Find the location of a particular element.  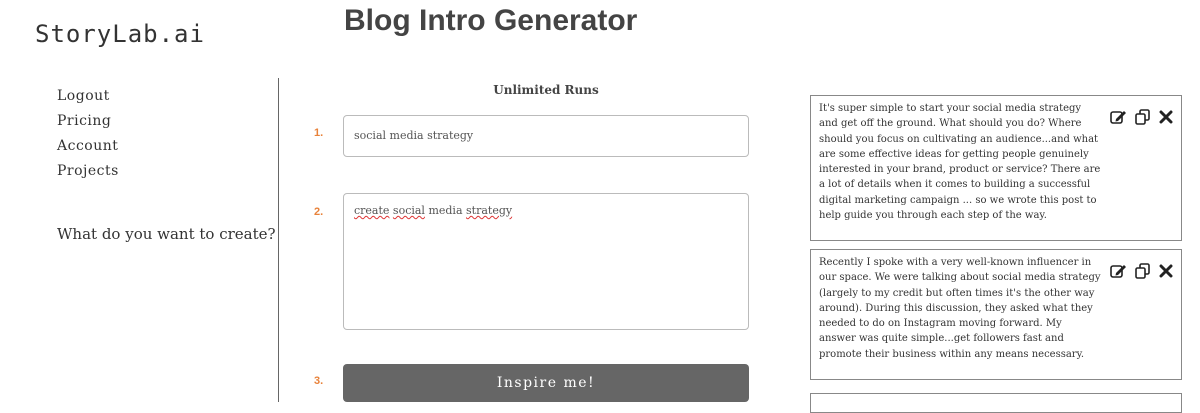

topic-input: social media strategy is located at coordinates (546, 136).